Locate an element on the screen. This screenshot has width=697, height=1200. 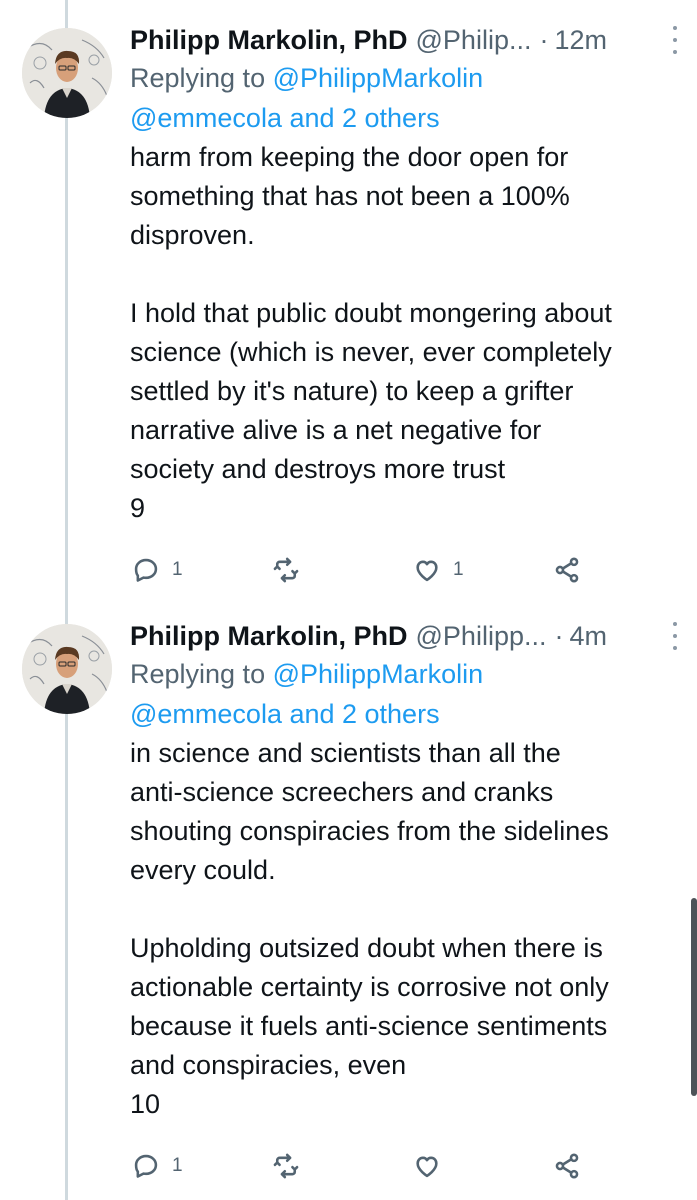
tweet-text-line: something that has not been a 100% is located at coordinates (350, 196).